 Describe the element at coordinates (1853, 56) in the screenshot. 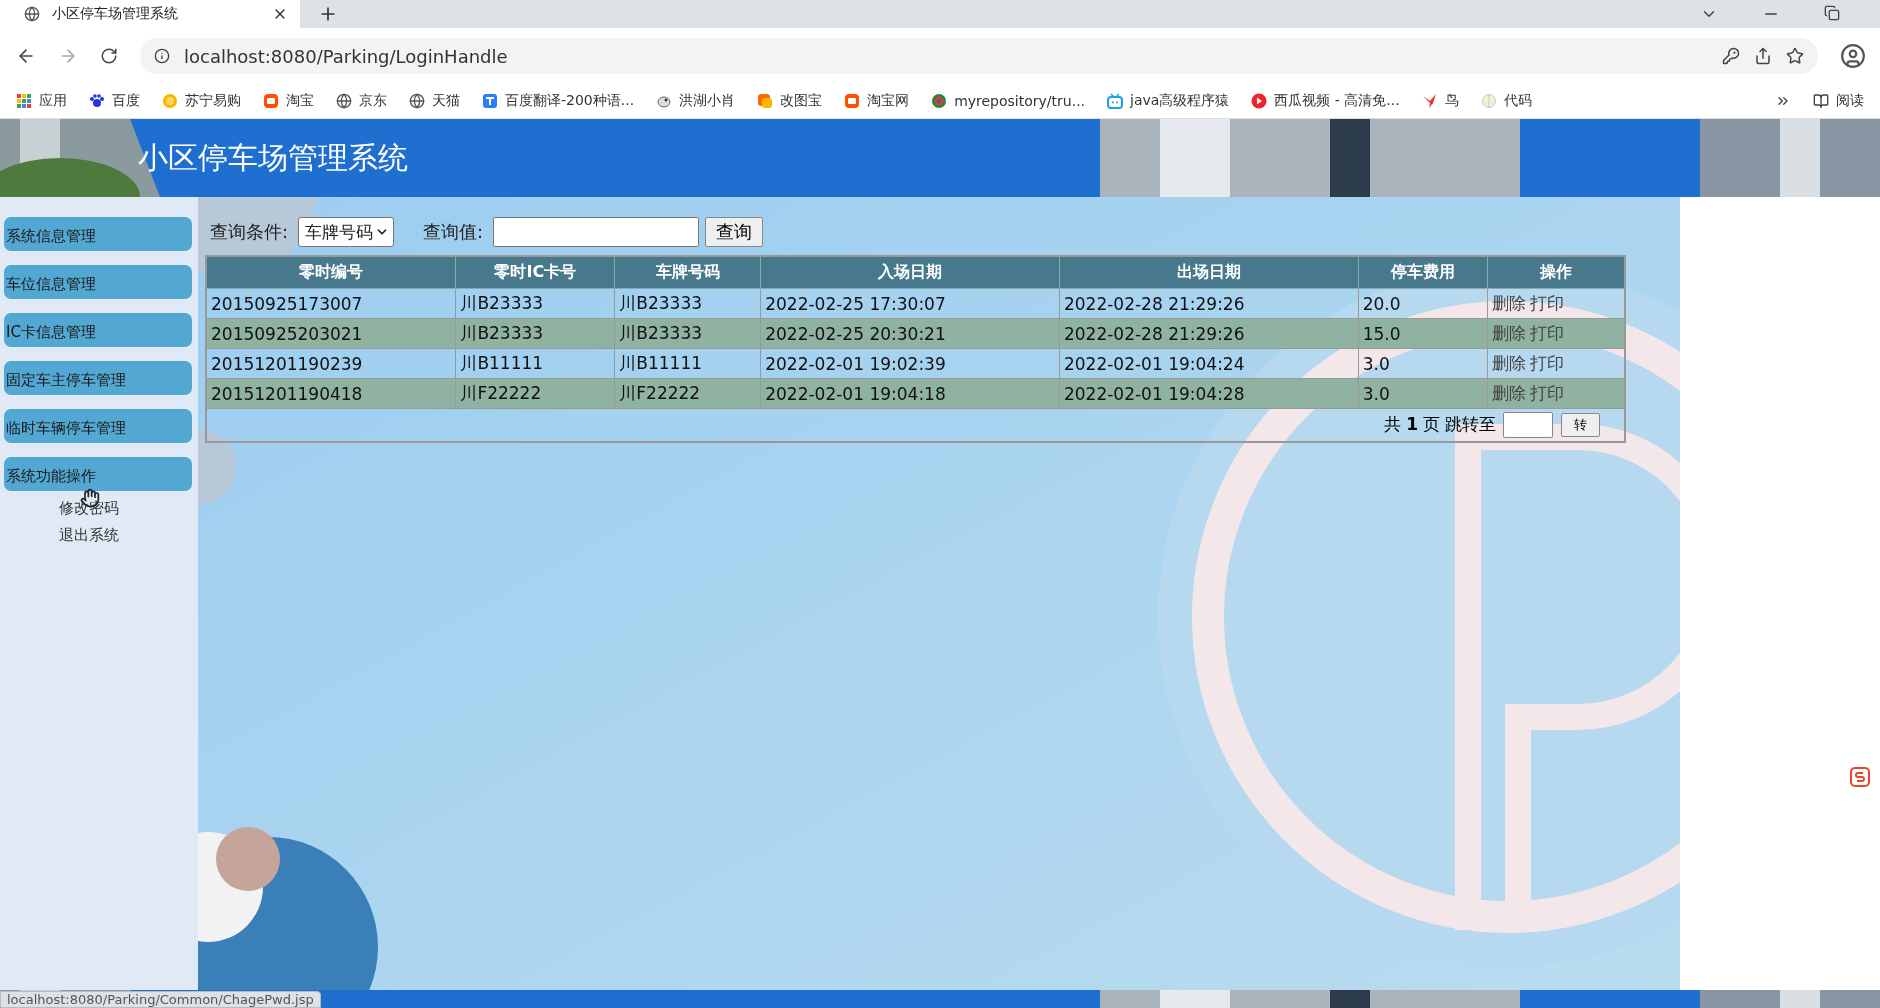

I see `profile-icon` at that location.